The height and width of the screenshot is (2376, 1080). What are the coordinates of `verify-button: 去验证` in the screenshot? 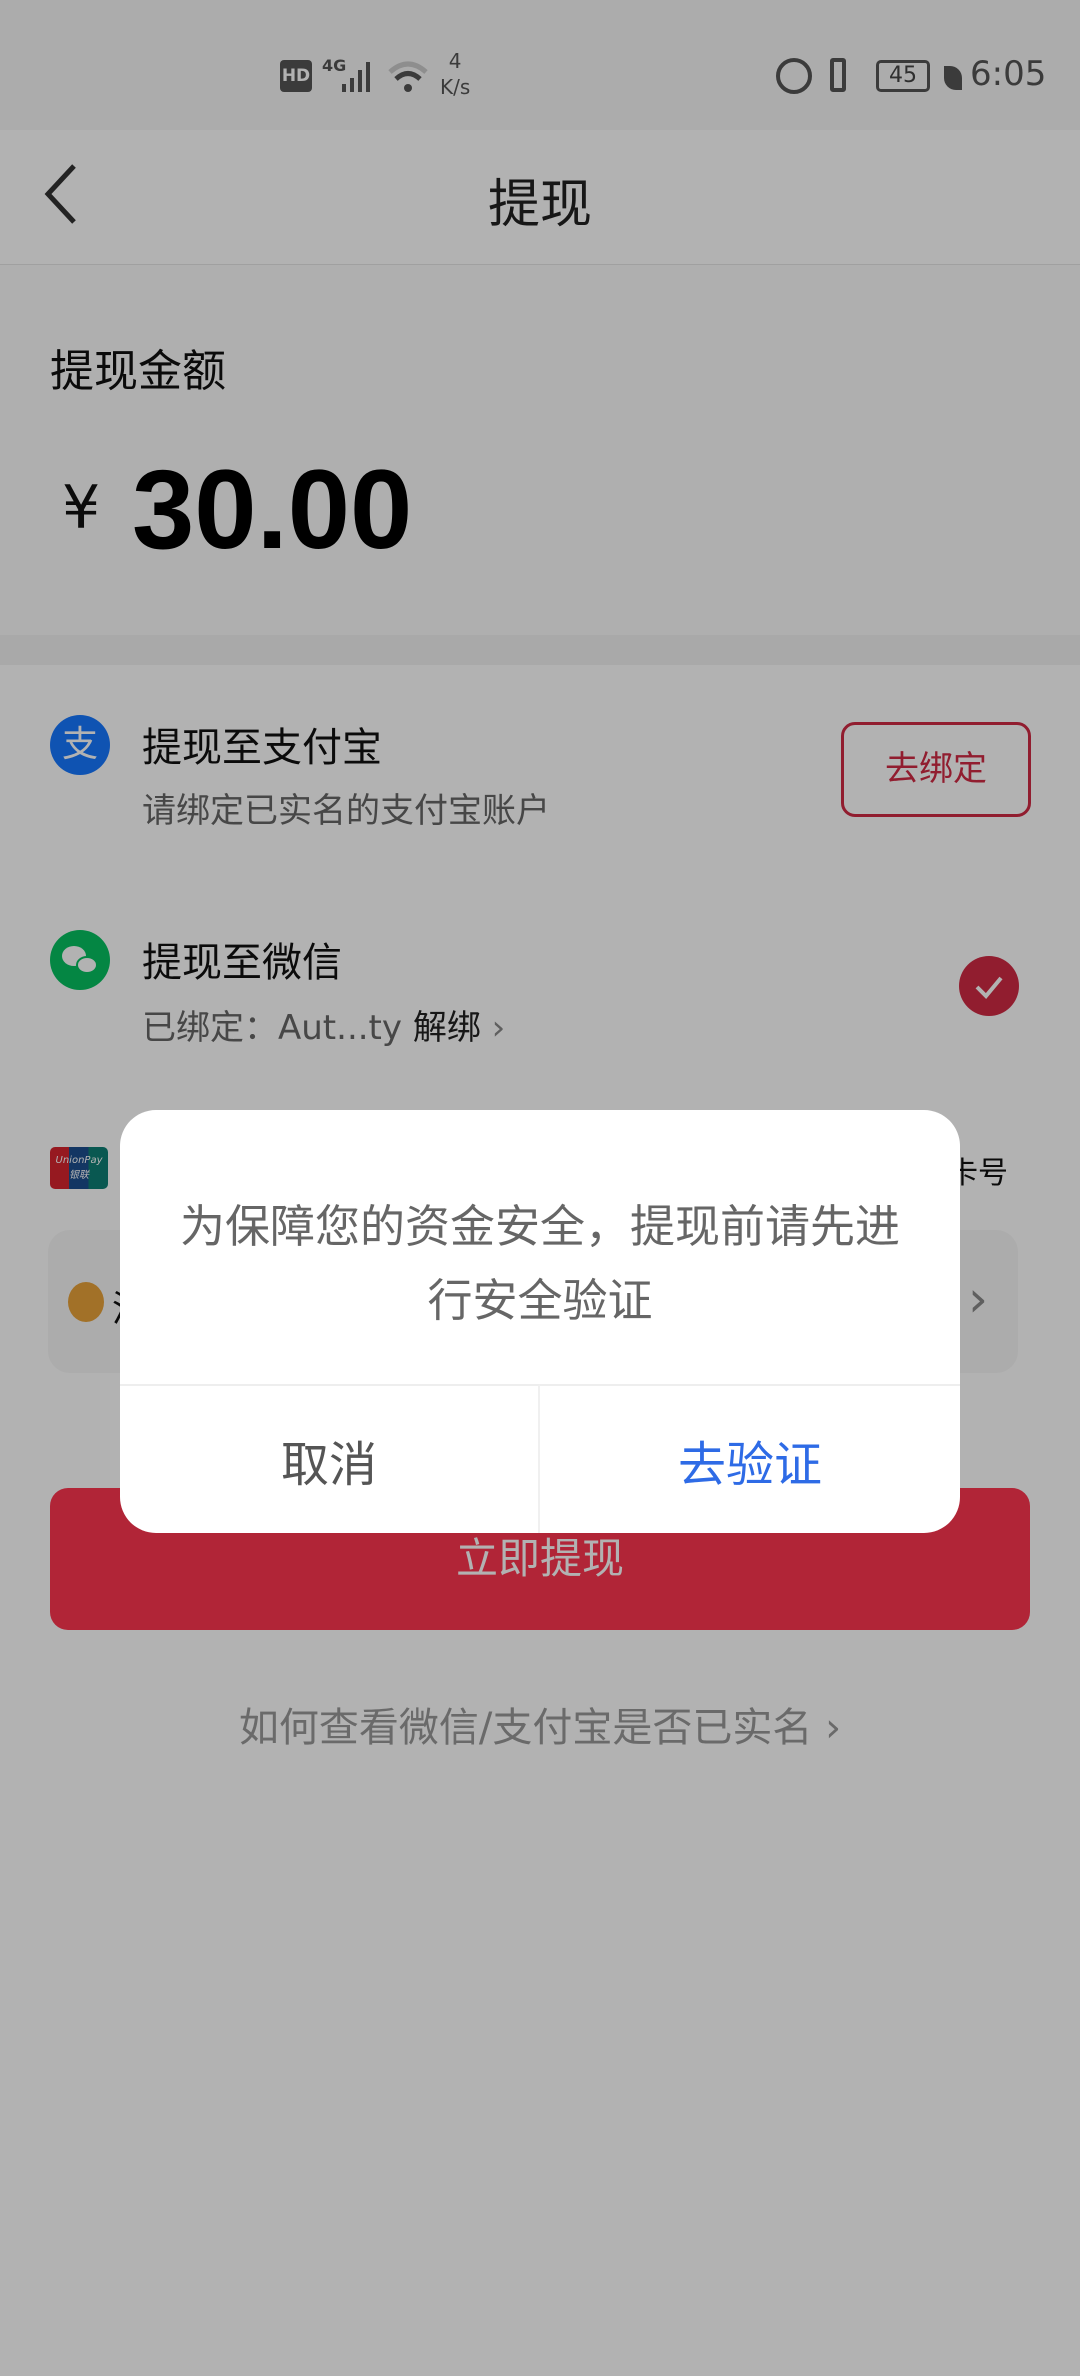 It's located at (750, 1458).